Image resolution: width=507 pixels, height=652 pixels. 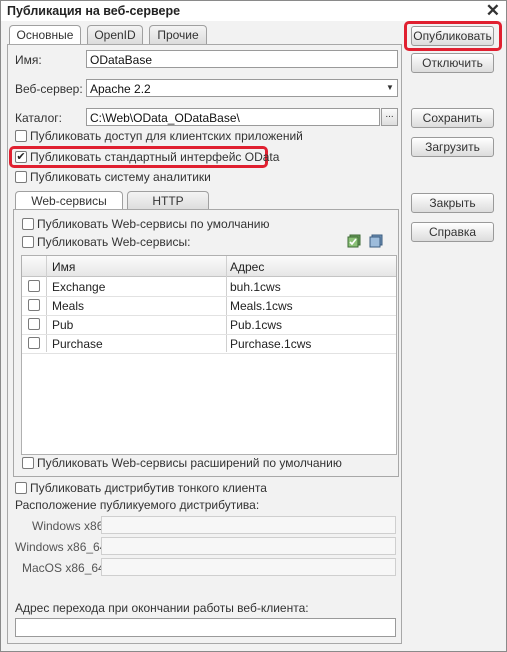 What do you see at coordinates (493, 11) in the screenshot?
I see `close-icon: ✕` at bounding box center [493, 11].